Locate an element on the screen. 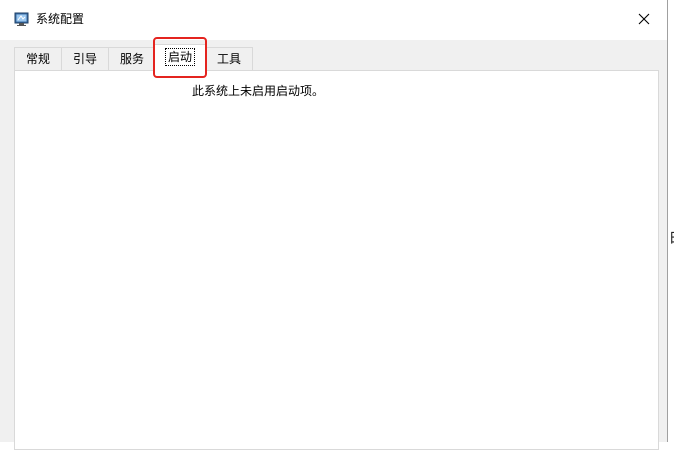 The image size is (674, 450). tab-boot: 引导 is located at coordinates (85, 58).